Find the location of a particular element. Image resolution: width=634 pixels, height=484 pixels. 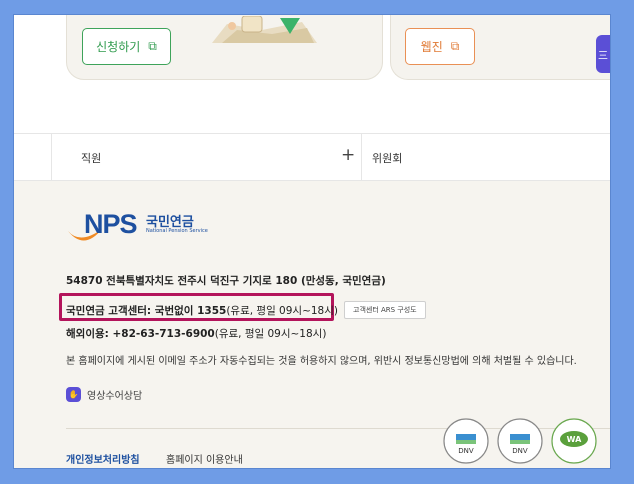

cert-2-label: DNV is located at coordinates (520, 451).